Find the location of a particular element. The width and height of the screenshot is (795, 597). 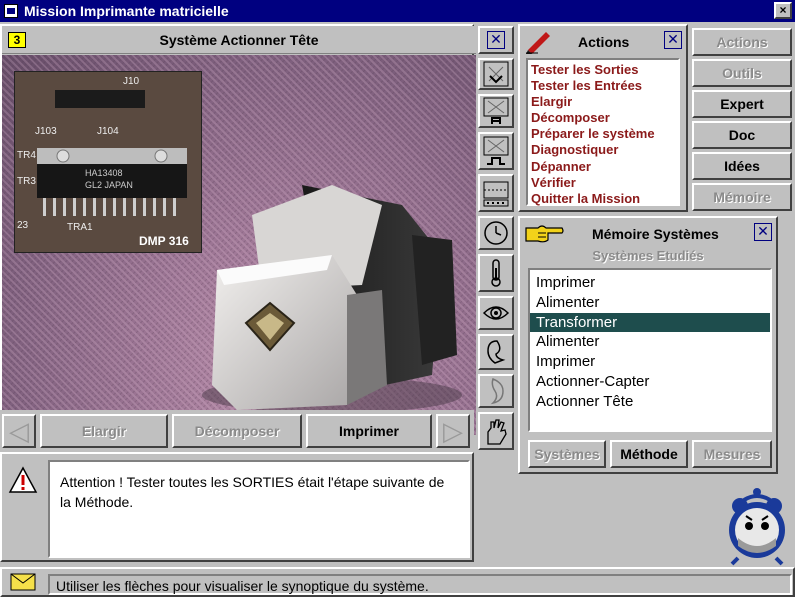

tool-ear is located at coordinates (496, 352).